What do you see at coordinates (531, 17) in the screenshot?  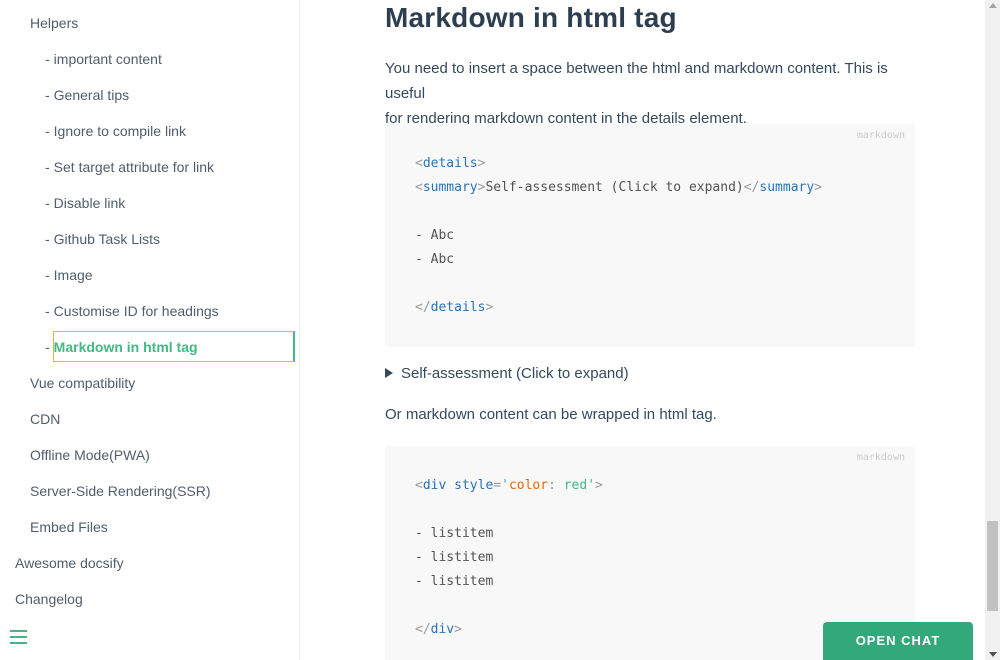 I see `page-heading: Markdown in html tag` at bounding box center [531, 17].